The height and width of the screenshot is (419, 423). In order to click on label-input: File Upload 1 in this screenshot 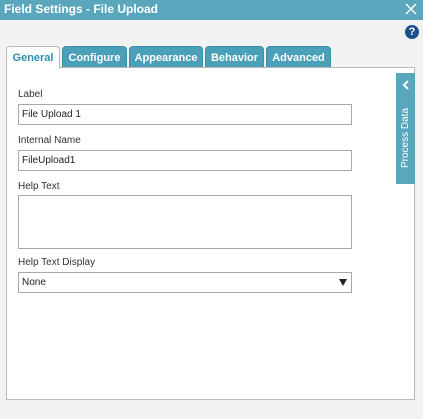, I will do `click(185, 114)`.